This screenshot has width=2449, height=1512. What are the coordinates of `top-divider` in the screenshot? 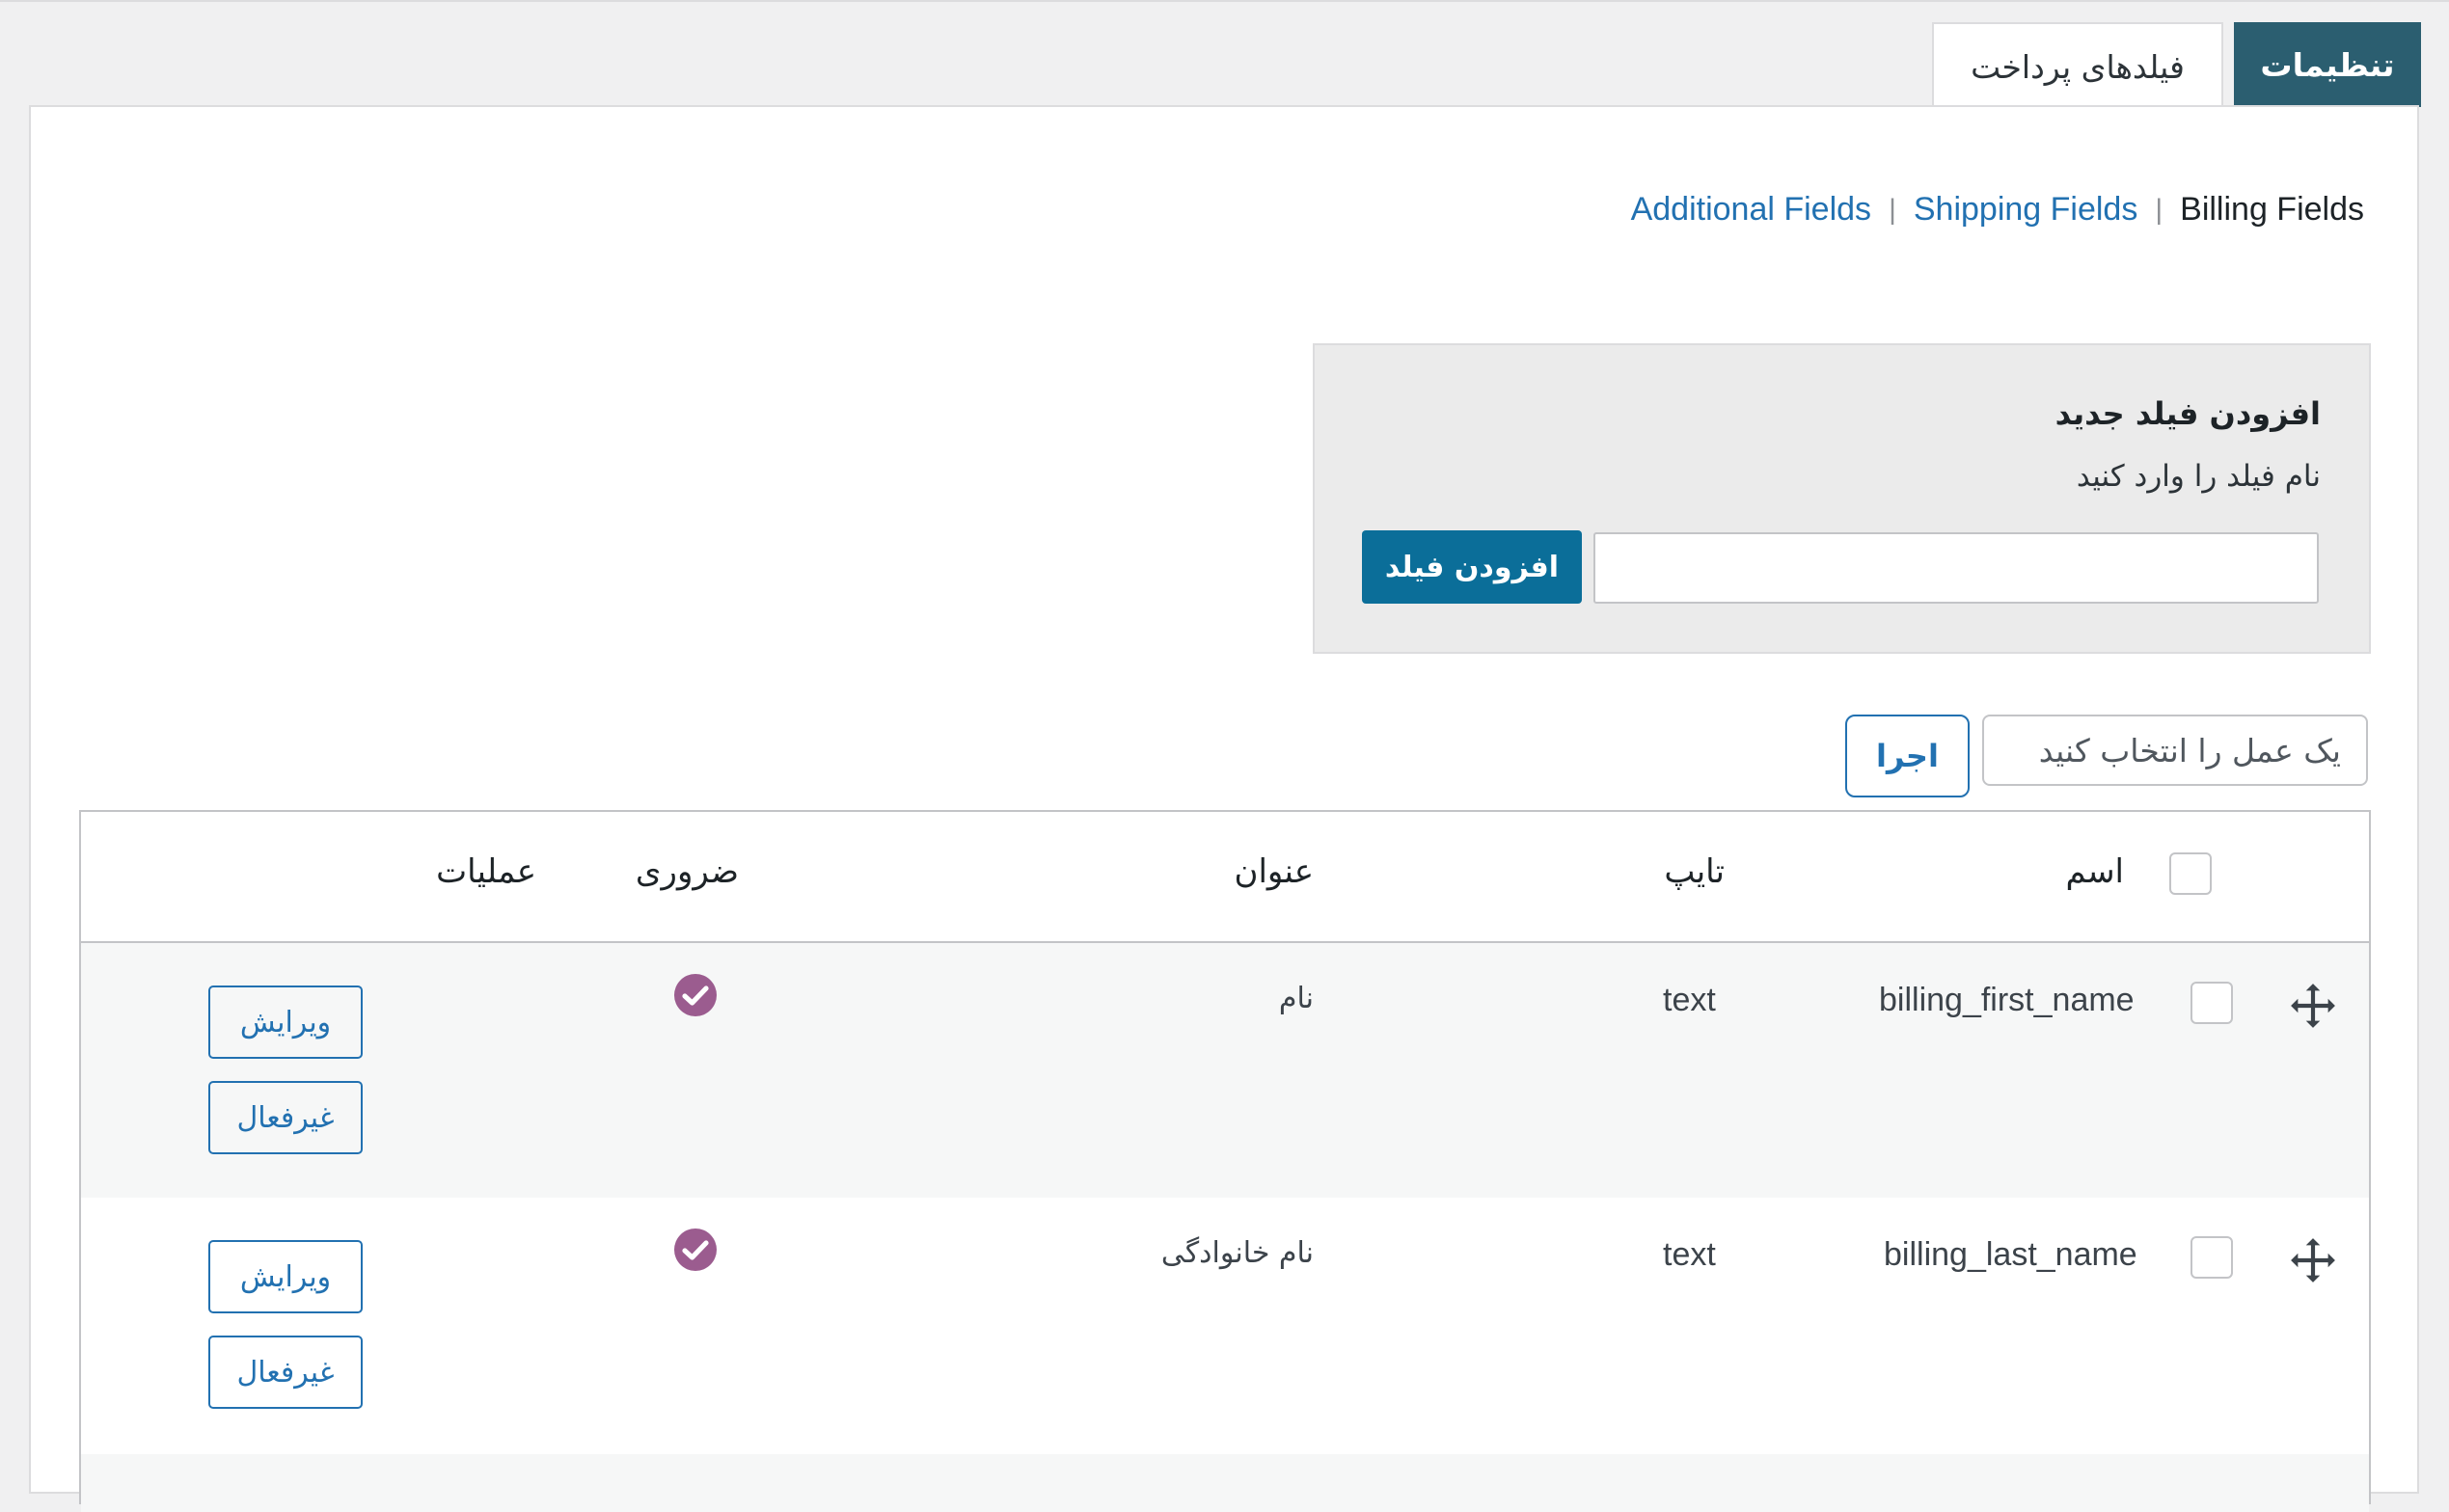 It's located at (1224, 1).